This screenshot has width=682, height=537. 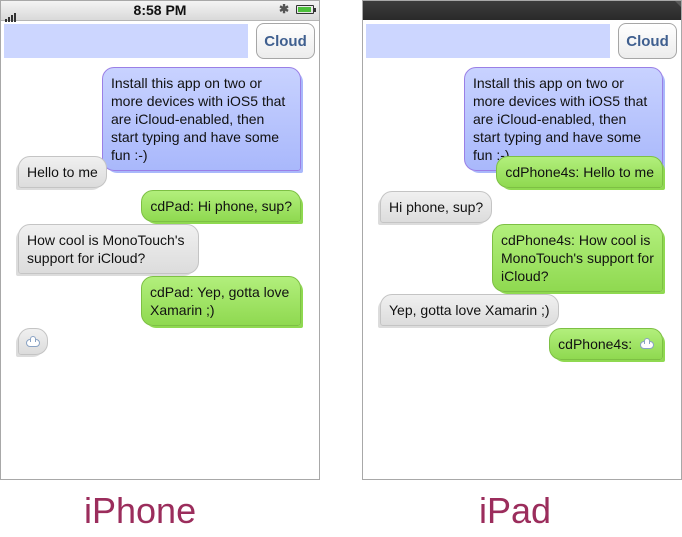 I want to click on message-text: cdPad: Hi phone, sup?, so click(x=221, y=206).